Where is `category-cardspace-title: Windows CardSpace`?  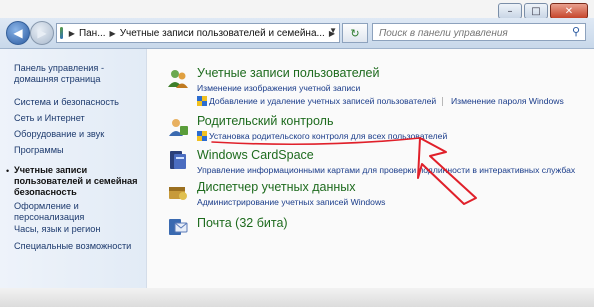
category-cardspace-title: Windows CardSpace is located at coordinates (255, 155).